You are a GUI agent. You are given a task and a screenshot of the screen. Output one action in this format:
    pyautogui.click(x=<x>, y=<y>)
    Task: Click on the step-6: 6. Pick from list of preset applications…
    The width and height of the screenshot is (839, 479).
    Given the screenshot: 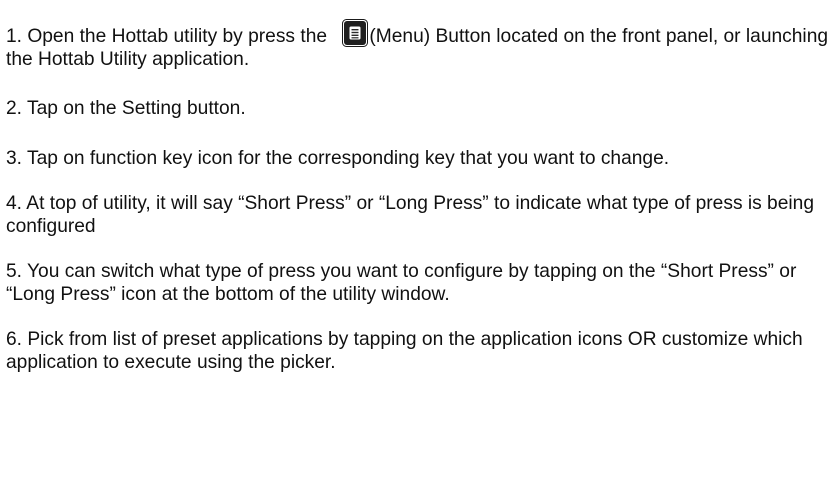 What is the action you would take?
    pyautogui.click(x=404, y=351)
    